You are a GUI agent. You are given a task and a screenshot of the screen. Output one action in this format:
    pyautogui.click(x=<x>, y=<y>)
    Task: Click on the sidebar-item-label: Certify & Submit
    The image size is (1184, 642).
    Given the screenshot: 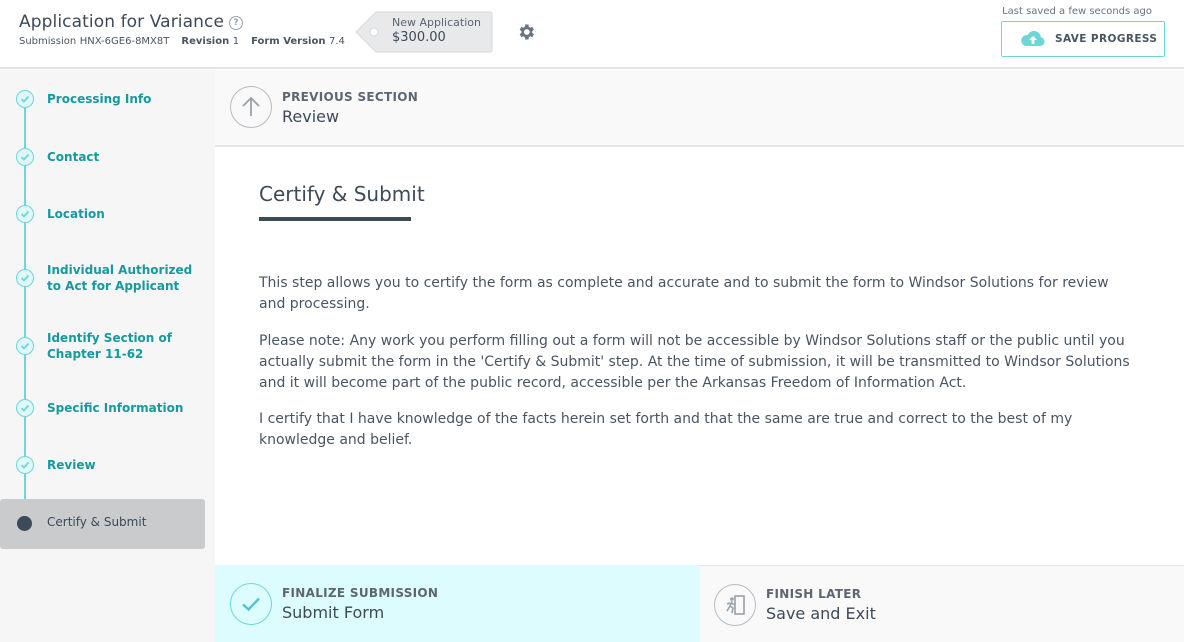 What is the action you would take?
    pyautogui.click(x=97, y=522)
    